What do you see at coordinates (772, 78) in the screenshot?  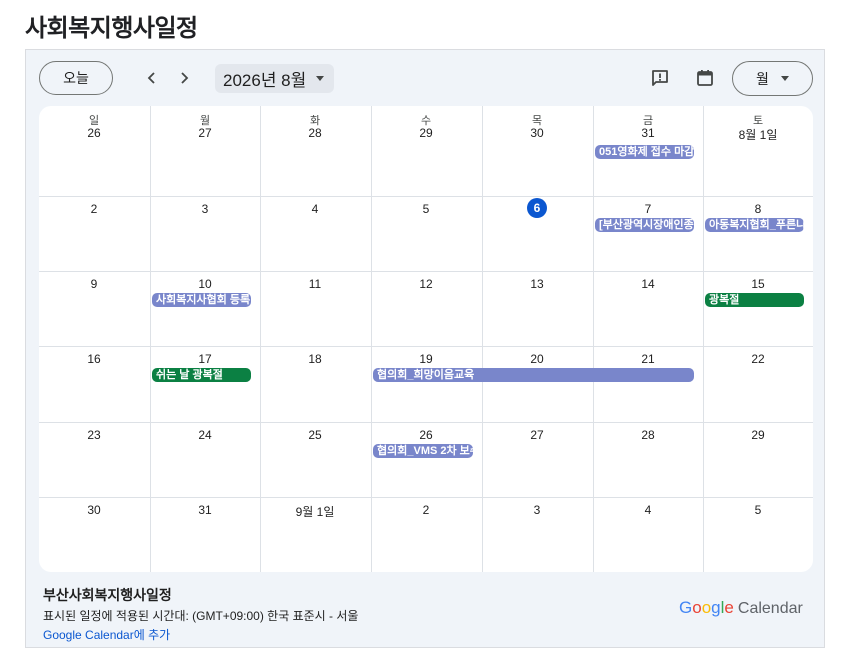 I see `view-selector-button: 월` at bounding box center [772, 78].